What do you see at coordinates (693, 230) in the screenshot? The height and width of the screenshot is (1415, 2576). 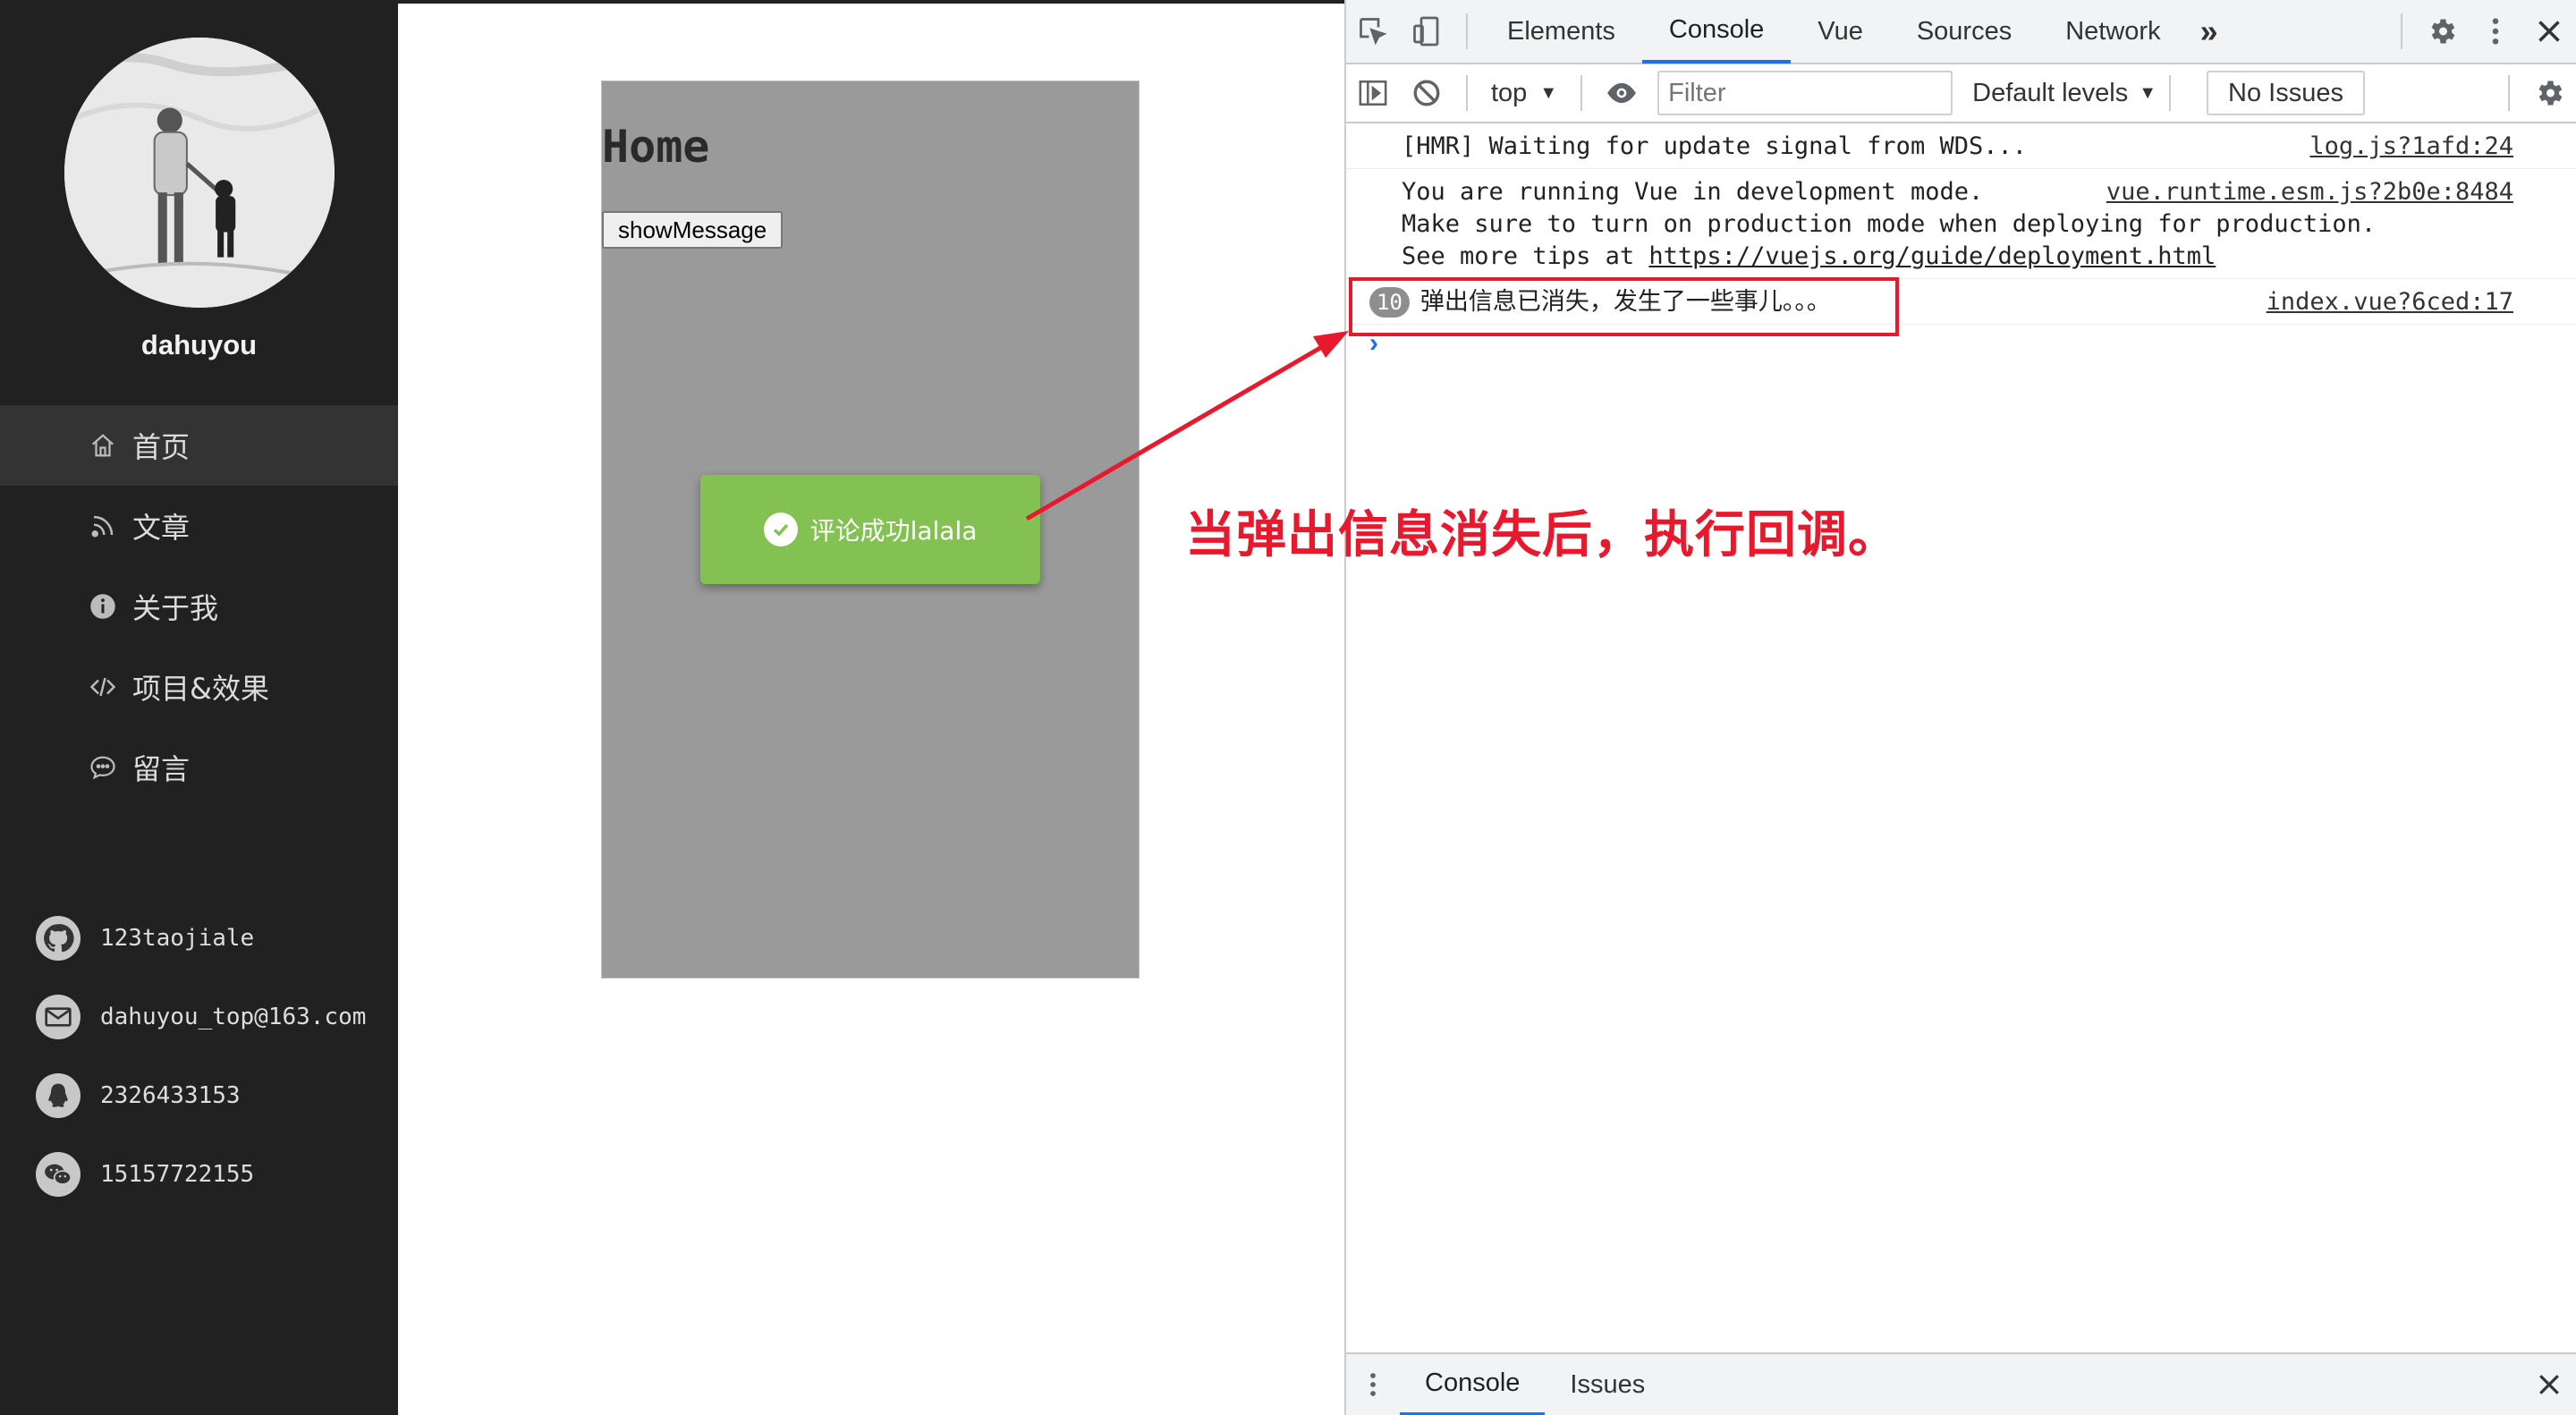 I see `show-message-button: showMessage` at bounding box center [693, 230].